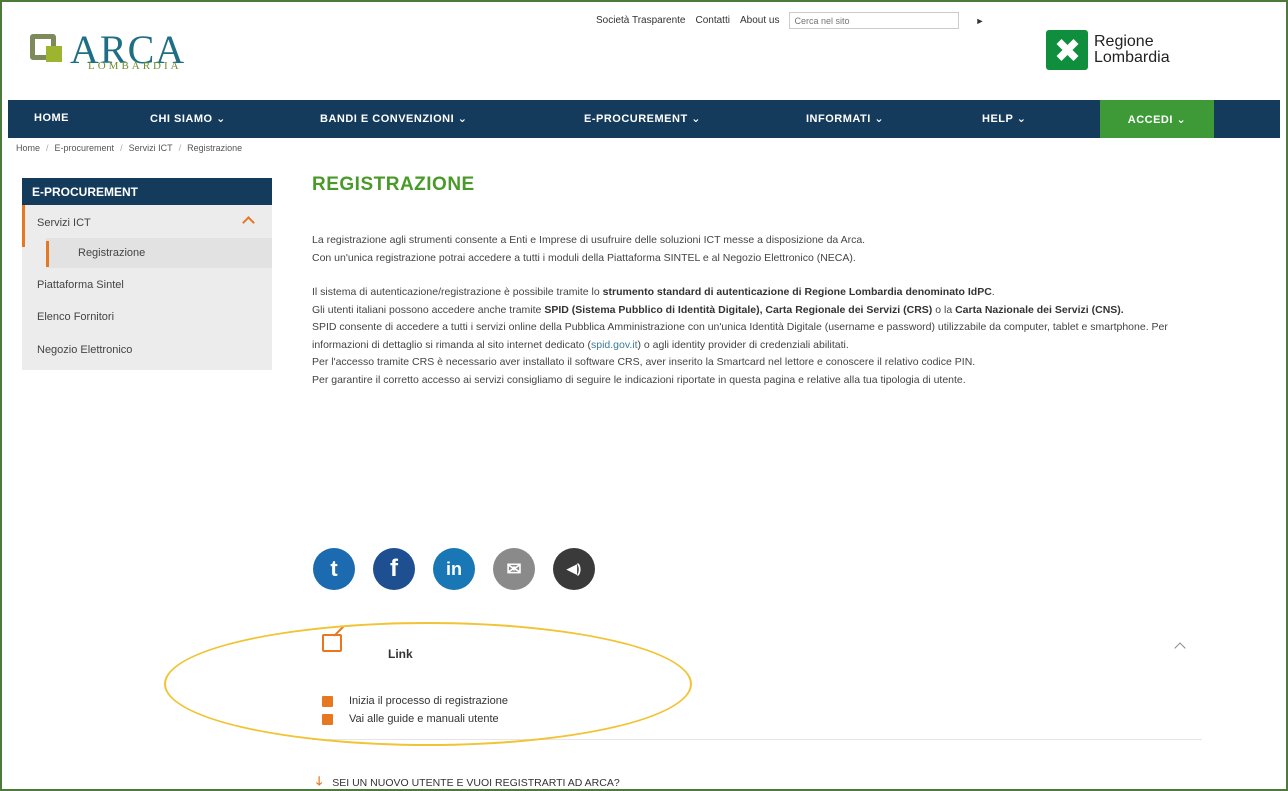 The width and height of the screenshot is (1288, 791). What do you see at coordinates (75, 317) in the screenshot?
I see `sidebar-item-elenco-fornitori: Elenco Fornitori` at bounding box center [75, 317].